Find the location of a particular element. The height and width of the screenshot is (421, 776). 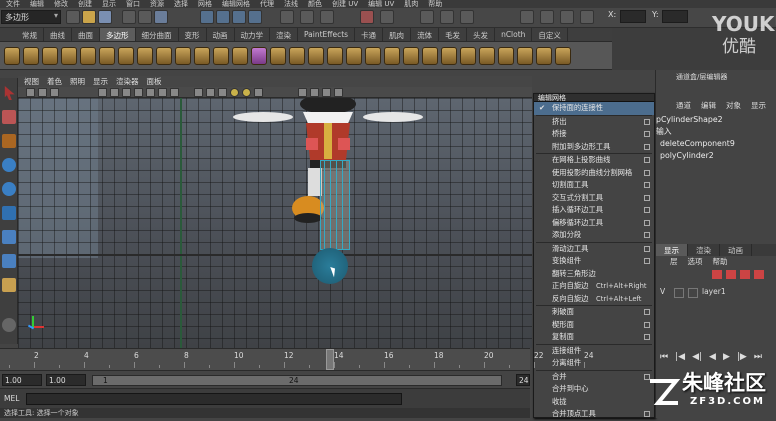

select-hierarchy-icon is located at coordinates (129, 17).